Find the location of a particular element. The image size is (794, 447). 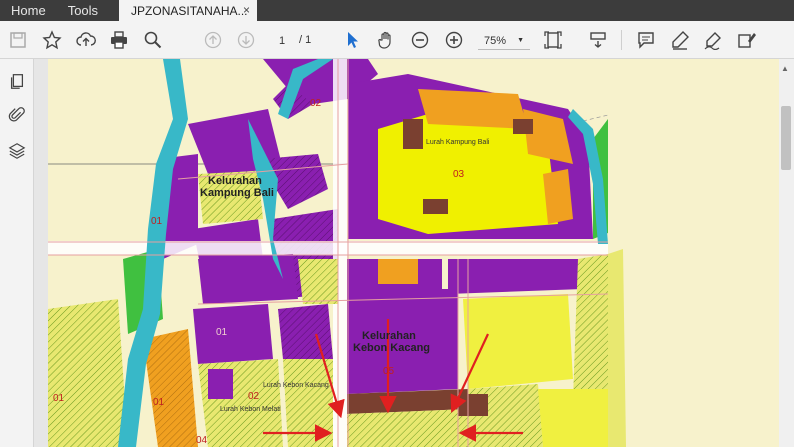

left-sidebar is located at coordinates (17, 253).